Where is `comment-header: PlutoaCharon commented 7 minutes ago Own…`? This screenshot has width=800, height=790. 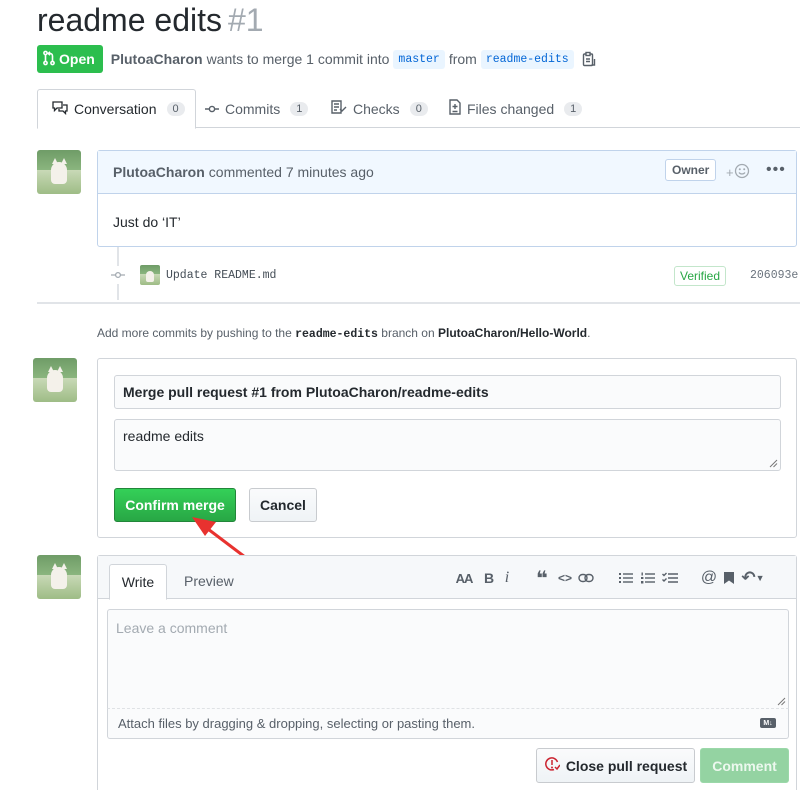 comment-header: PlutoaCharon commented 7 minutes ago Own… is located at coordinates (447, 172).